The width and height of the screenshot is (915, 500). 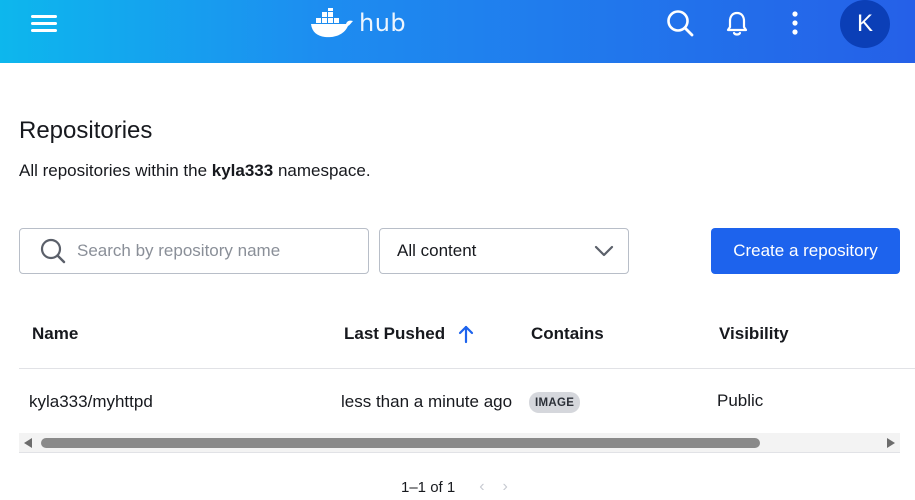 I want to click on visibility-cell: Public, so click(x=740, y=400).